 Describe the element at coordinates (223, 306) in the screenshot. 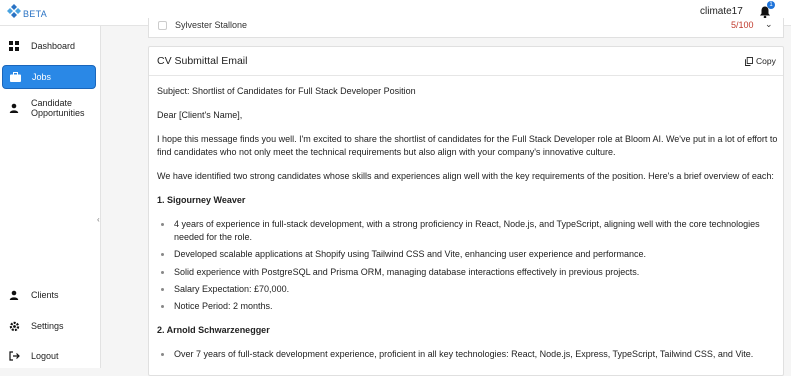

I see `list-item: Notice Period: 2 months.` at that location.